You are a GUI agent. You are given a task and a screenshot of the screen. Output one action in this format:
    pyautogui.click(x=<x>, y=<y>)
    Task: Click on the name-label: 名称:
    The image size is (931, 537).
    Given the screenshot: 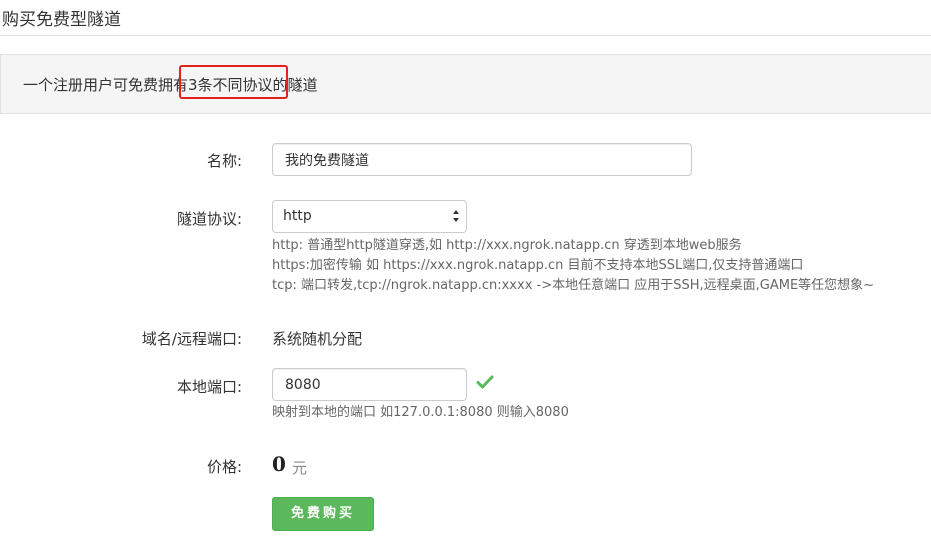 What is the action you would take?
    pyautogui.click(x=224, y=161)
    